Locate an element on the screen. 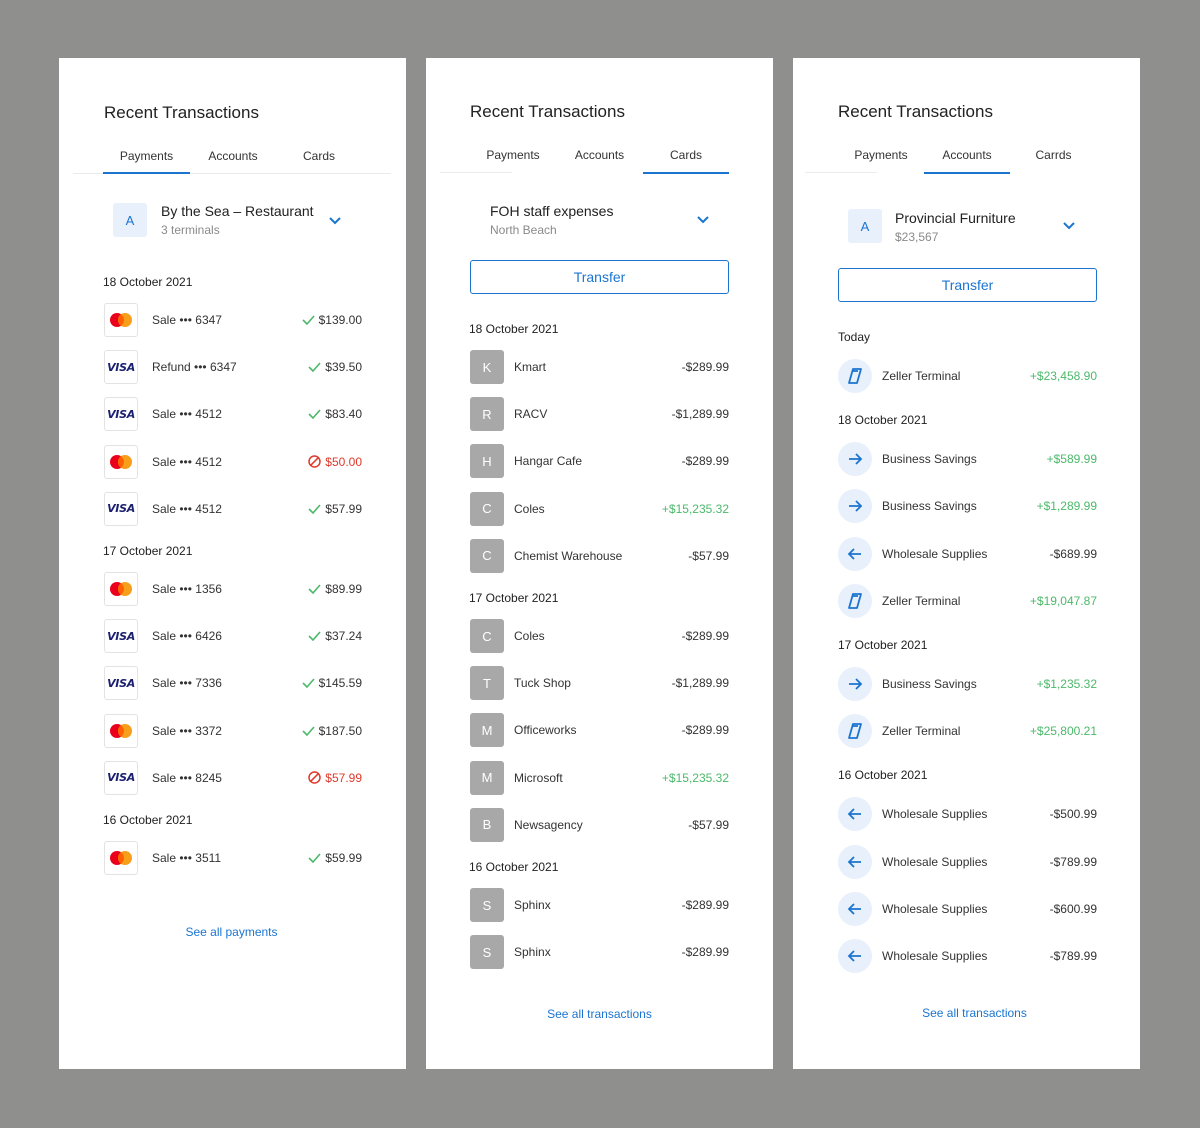 The height and width of the screenshot is (1128, 1200). transaction-row: Wholesale Supplies -$600.99 is located at coordinates (967, 908).